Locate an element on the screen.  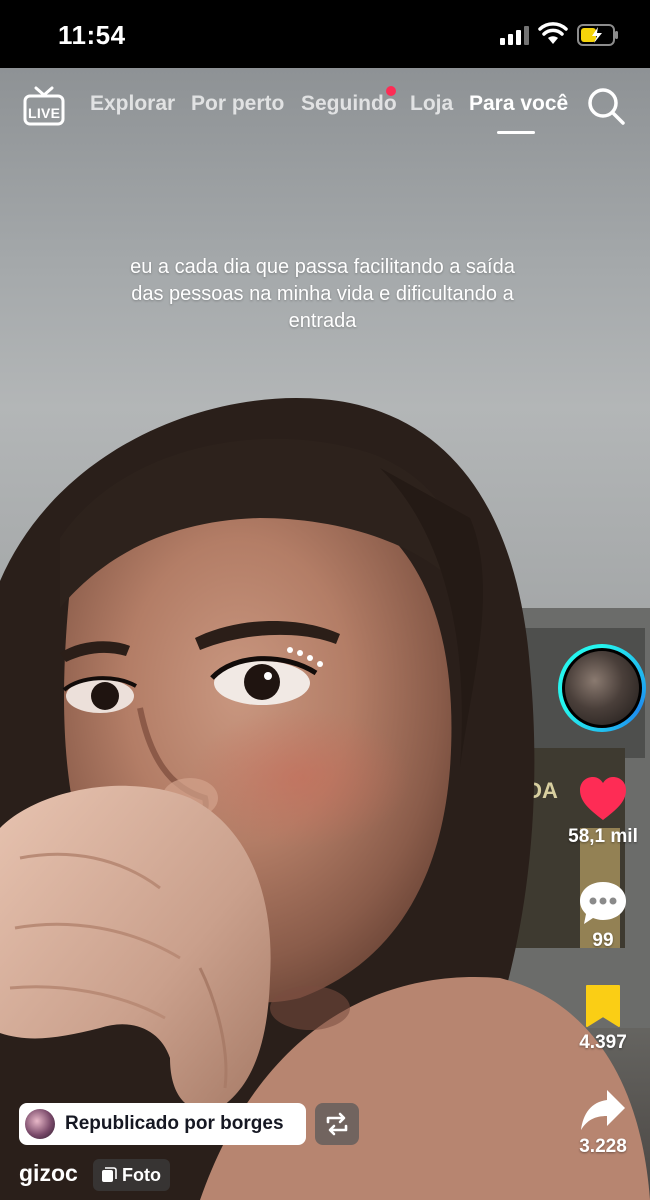
share-icon is located at coordinates (603, 1110).